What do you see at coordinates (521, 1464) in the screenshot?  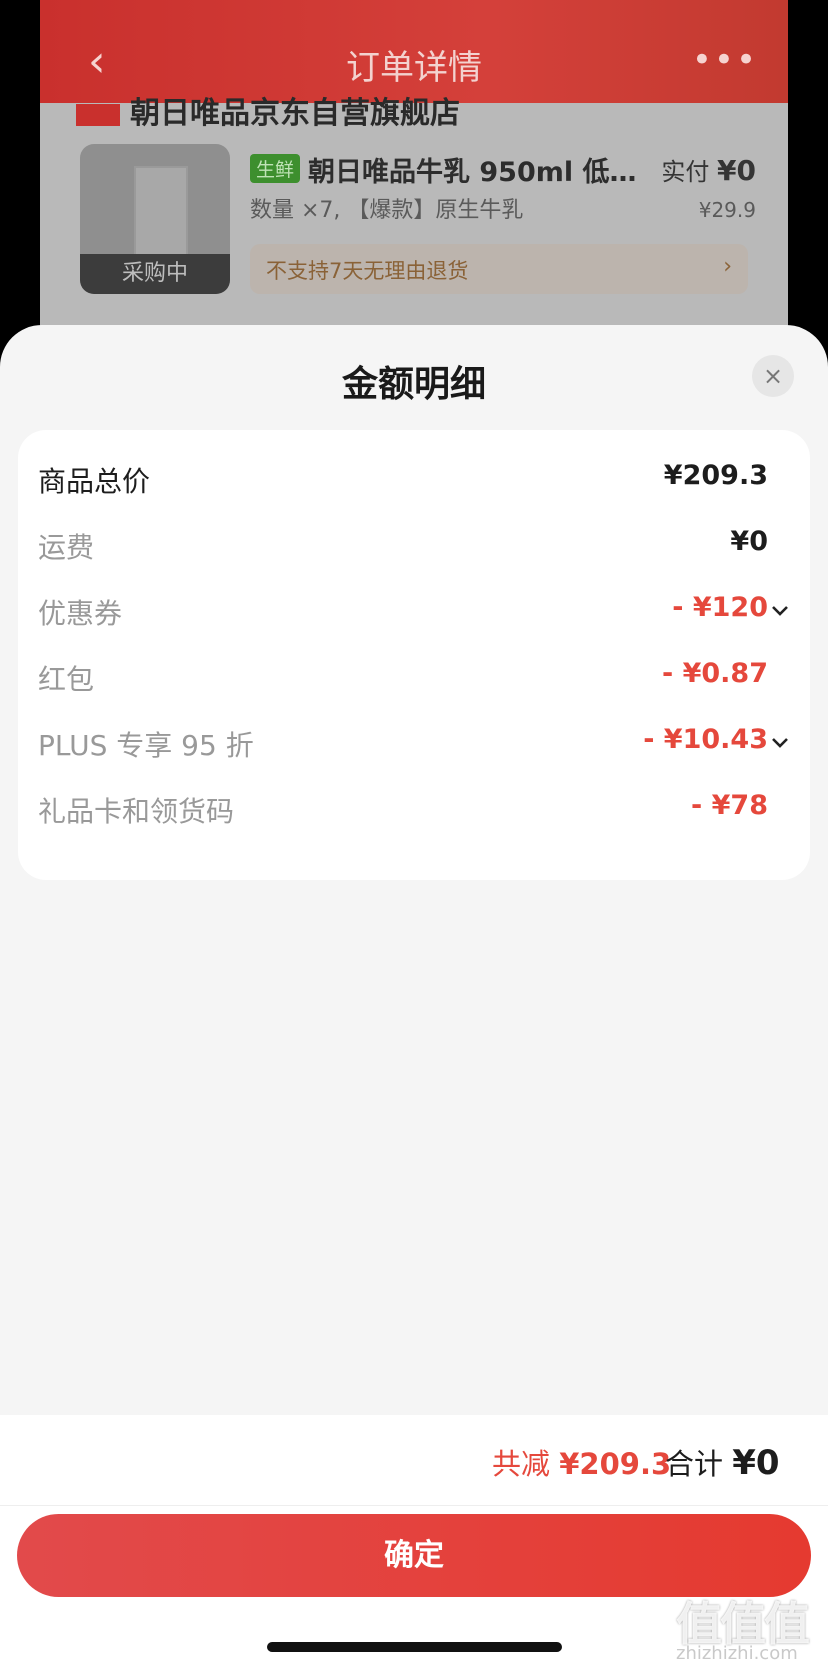 I see `total-reduction-label: 共减` at bounding box center [521, 1464].